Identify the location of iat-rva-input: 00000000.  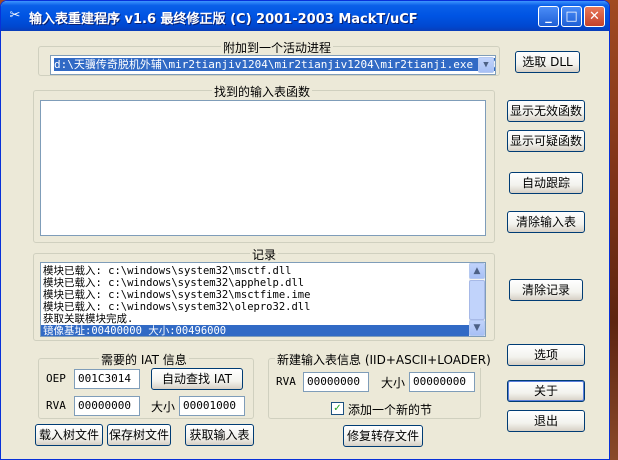
(107, 406).